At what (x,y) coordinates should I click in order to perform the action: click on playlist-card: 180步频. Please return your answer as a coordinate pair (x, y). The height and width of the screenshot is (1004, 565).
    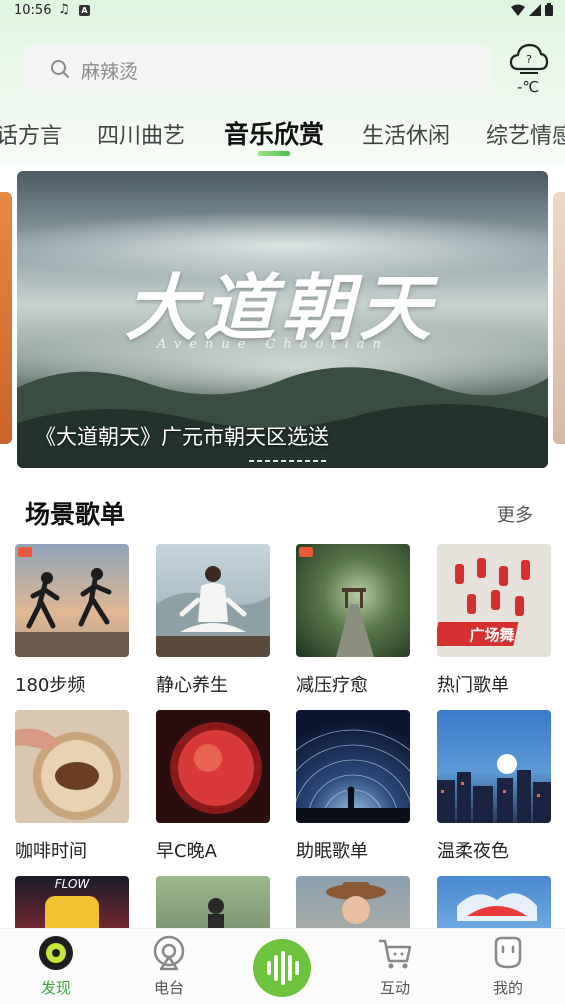
    Looking at the image, I should click on (72, 620).